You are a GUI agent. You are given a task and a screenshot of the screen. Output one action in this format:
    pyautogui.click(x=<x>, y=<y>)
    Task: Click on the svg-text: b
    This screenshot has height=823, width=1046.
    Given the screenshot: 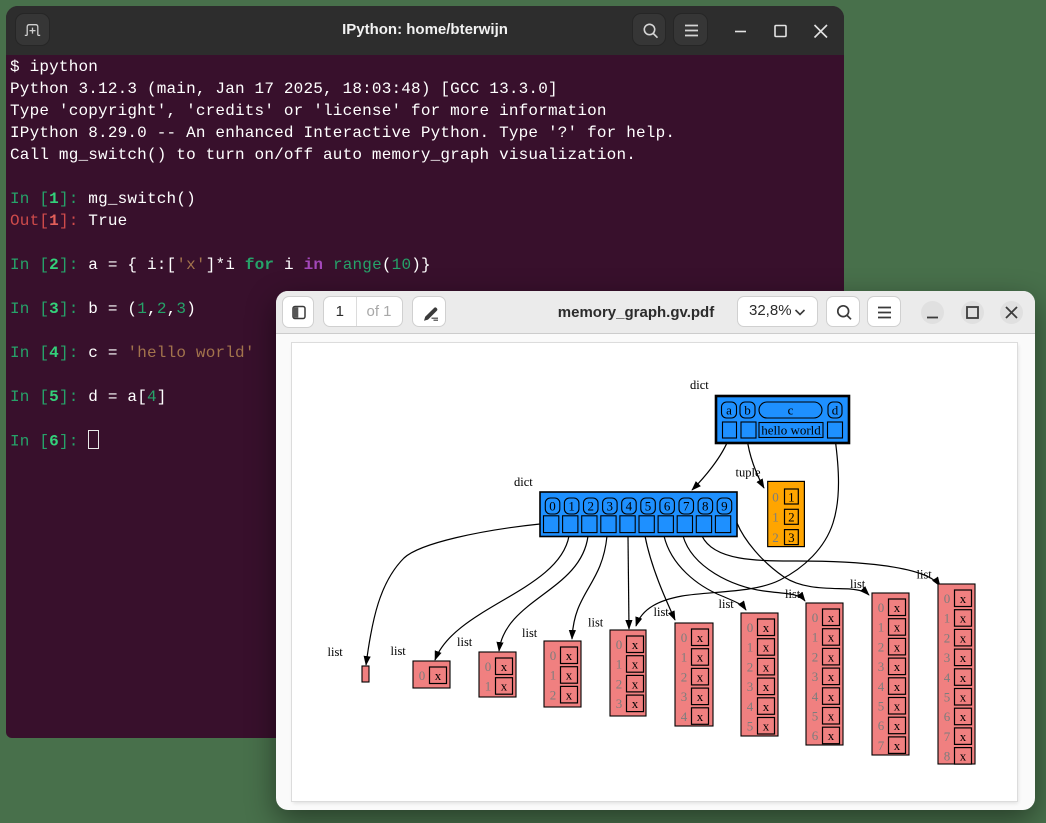 What is the action you would take?
    pyautogui.click(x=747, y=410)
    